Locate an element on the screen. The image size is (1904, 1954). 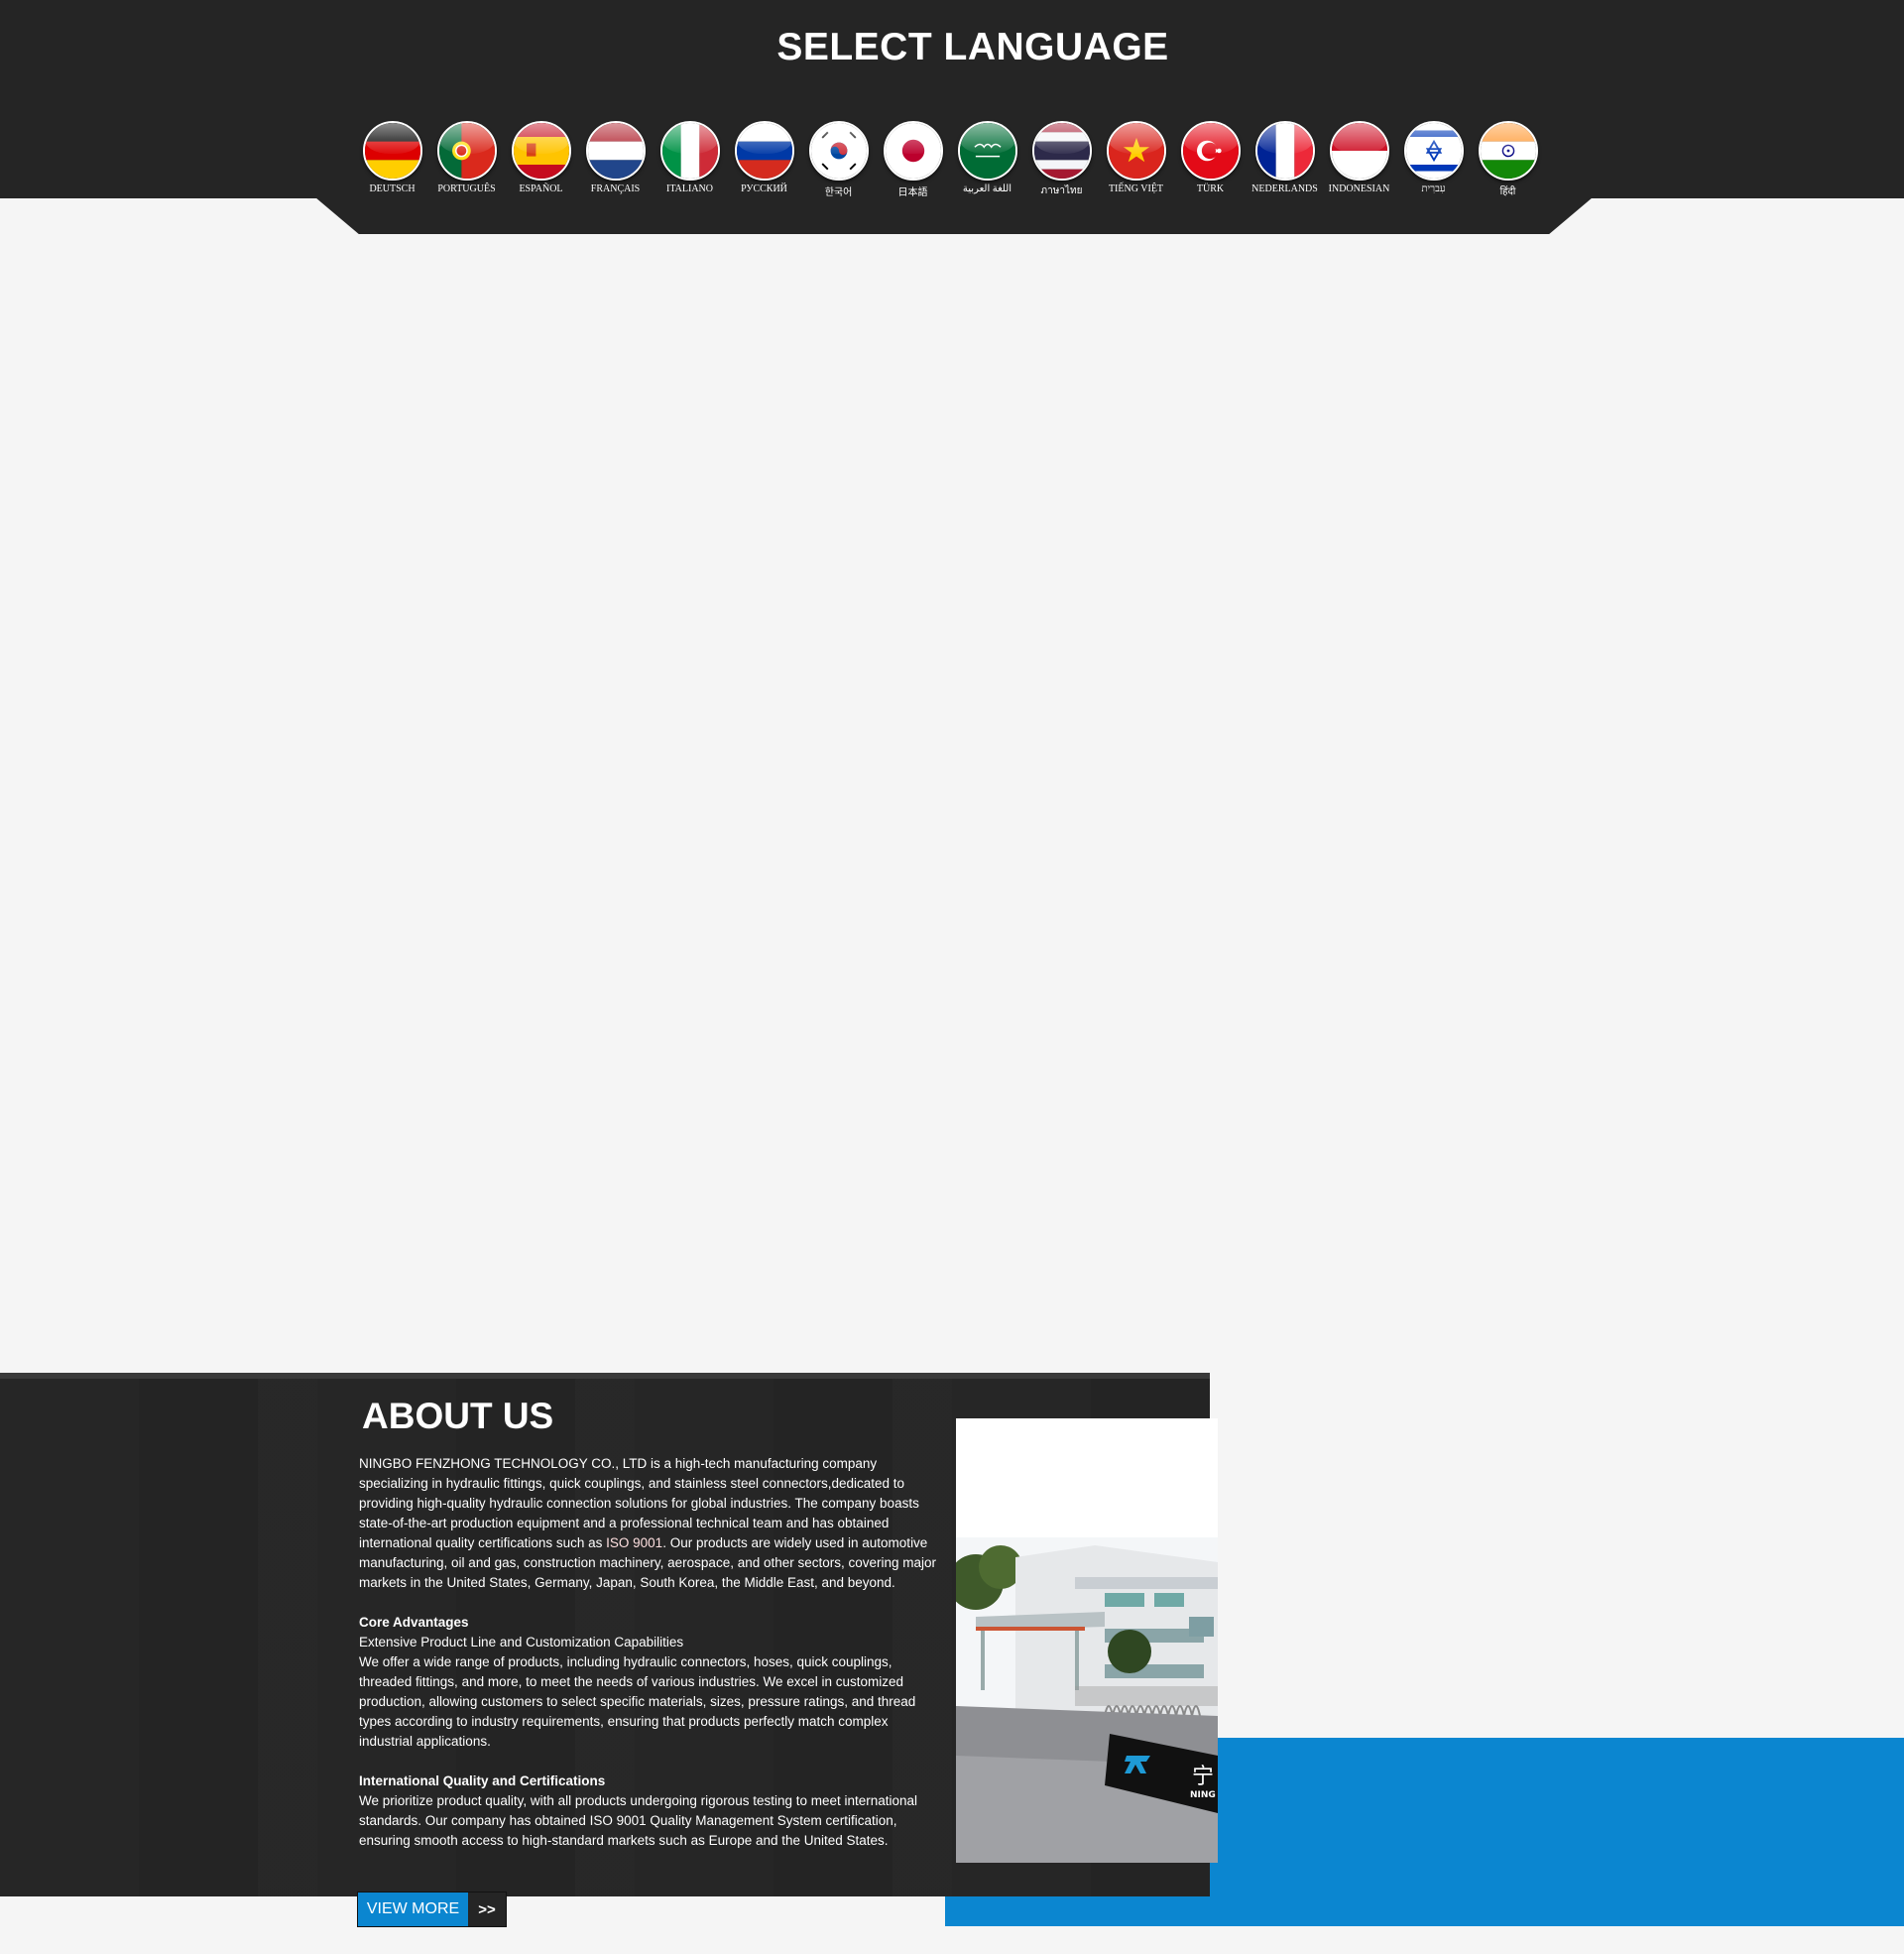
france-flag-icon is located at coordinates (1284, 151).